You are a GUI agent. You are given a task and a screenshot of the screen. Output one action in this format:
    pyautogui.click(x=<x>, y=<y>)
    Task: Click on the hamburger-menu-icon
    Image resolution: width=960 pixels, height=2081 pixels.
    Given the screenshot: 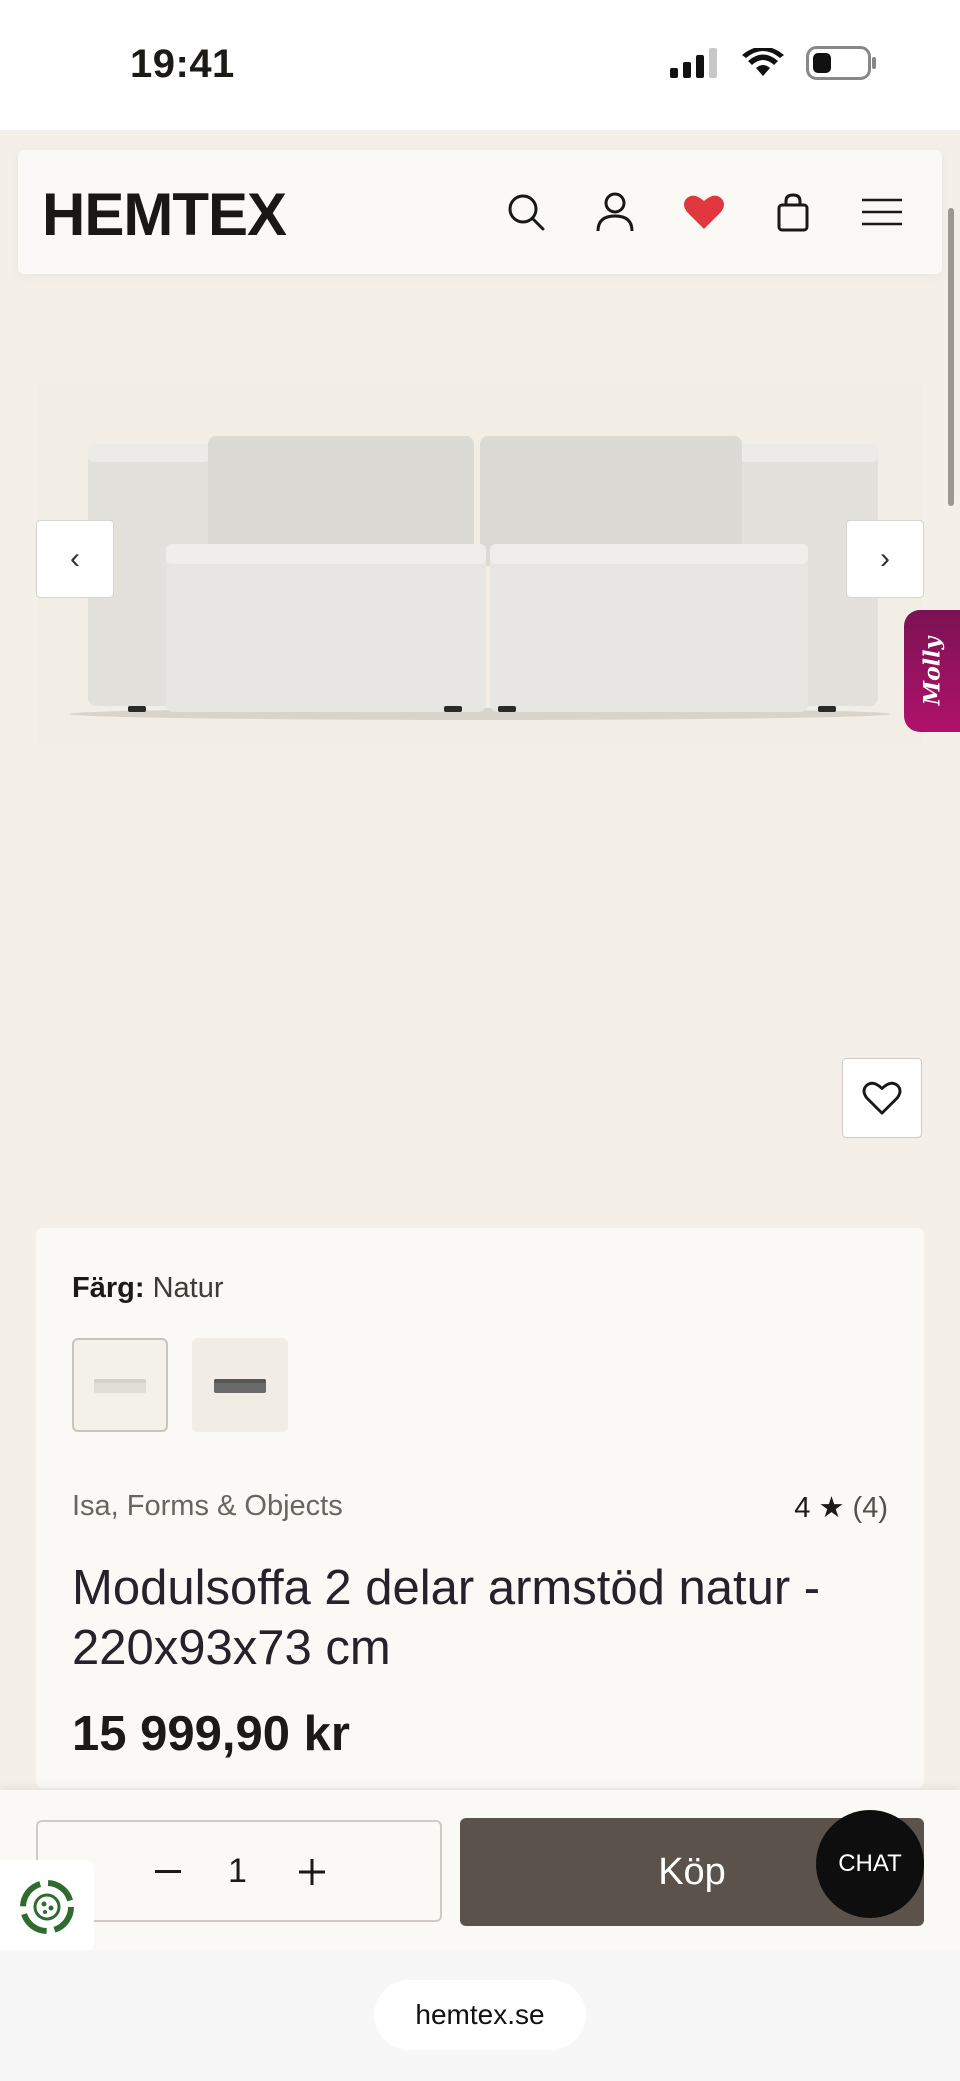 What is the action you would take?
    pyautogui.click(x=882, y=212)
    